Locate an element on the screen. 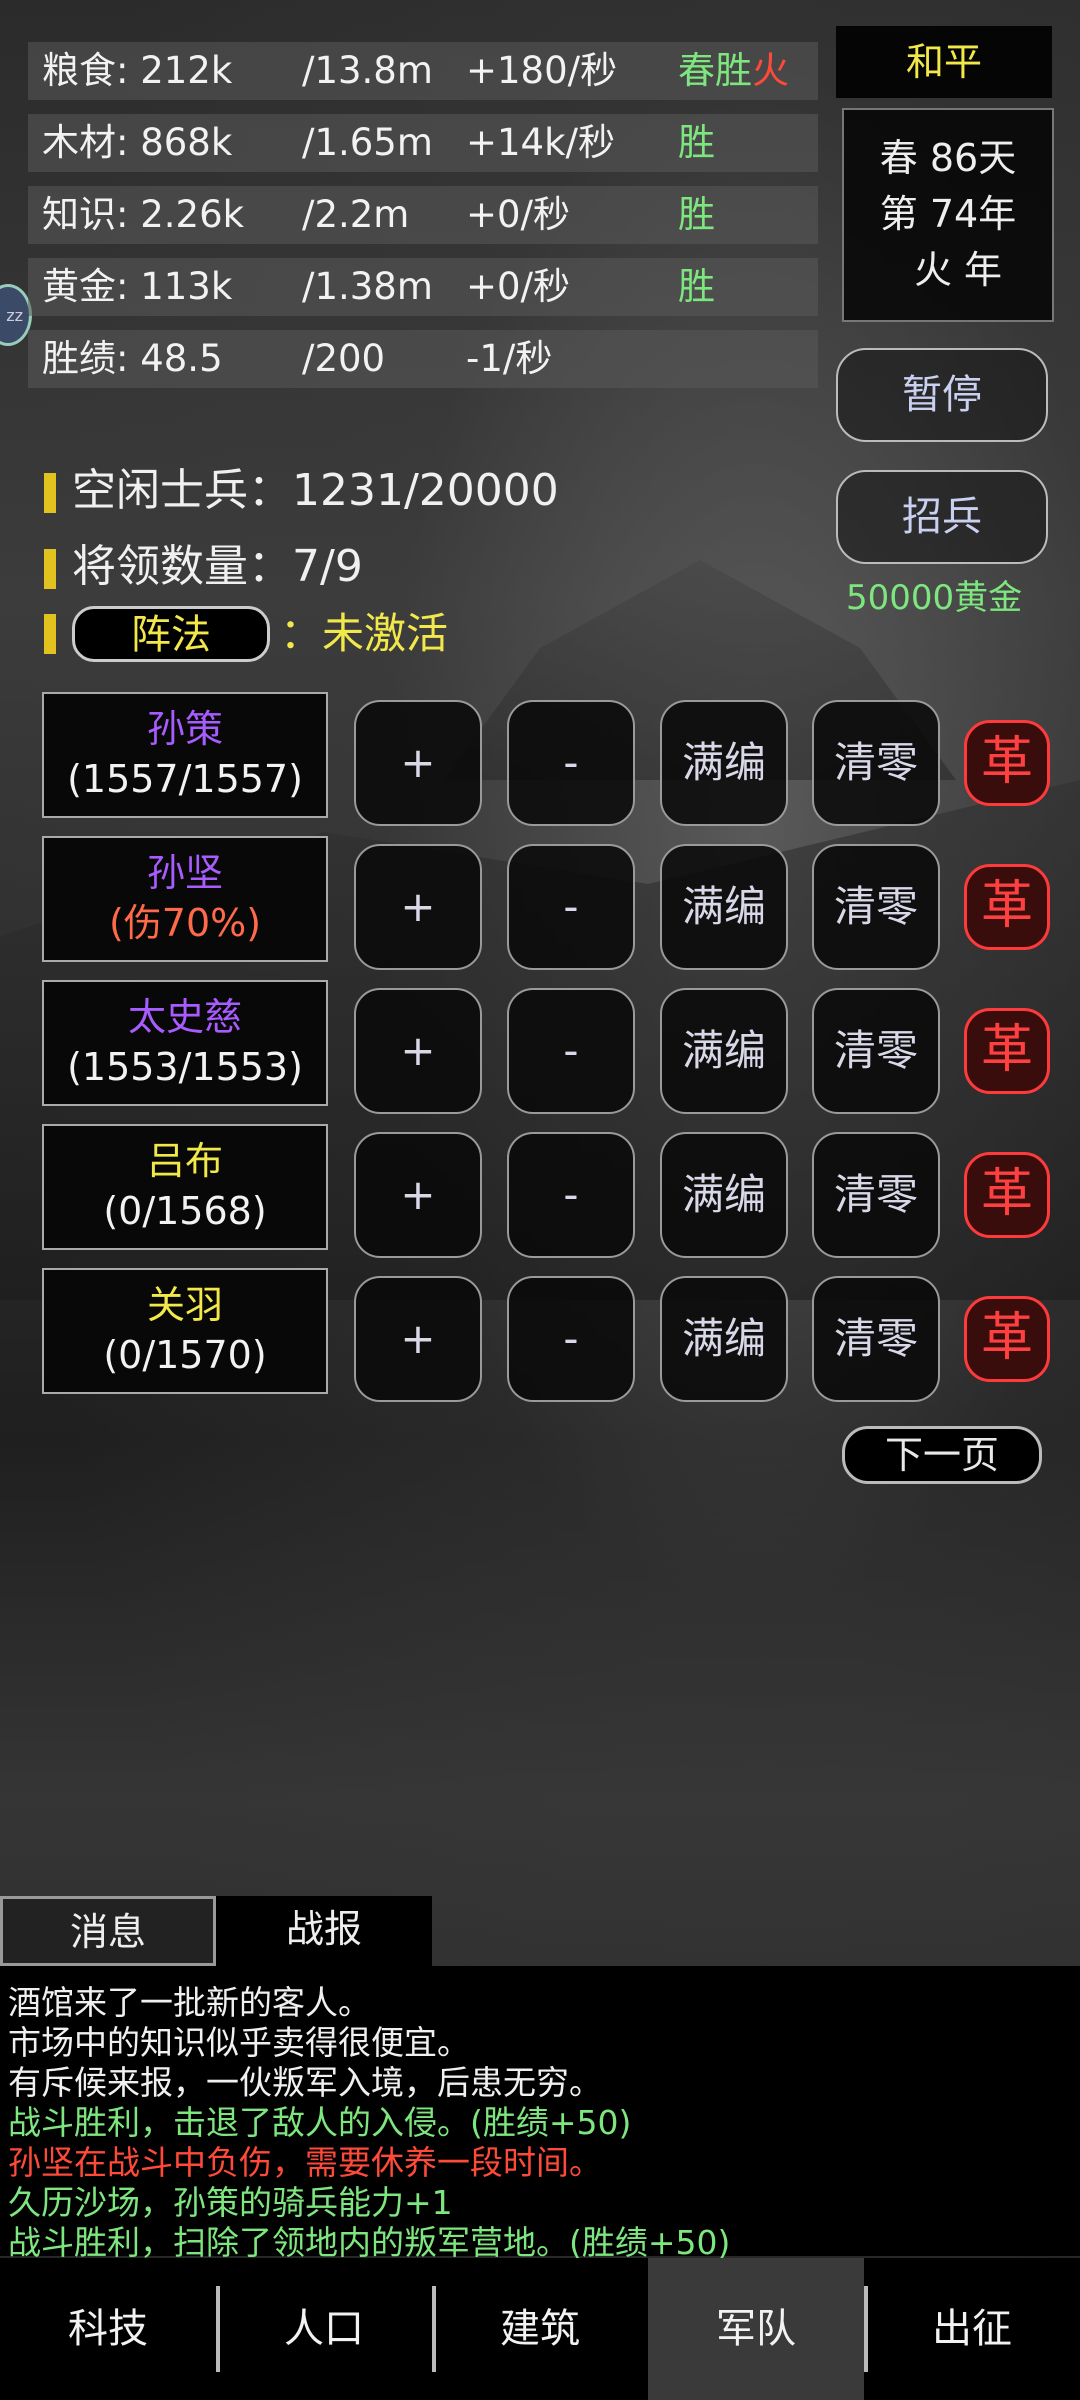 The height and width of the screenshot is (2400, 1080). formation-button: 阵法 is located at coordinates (171, 634).